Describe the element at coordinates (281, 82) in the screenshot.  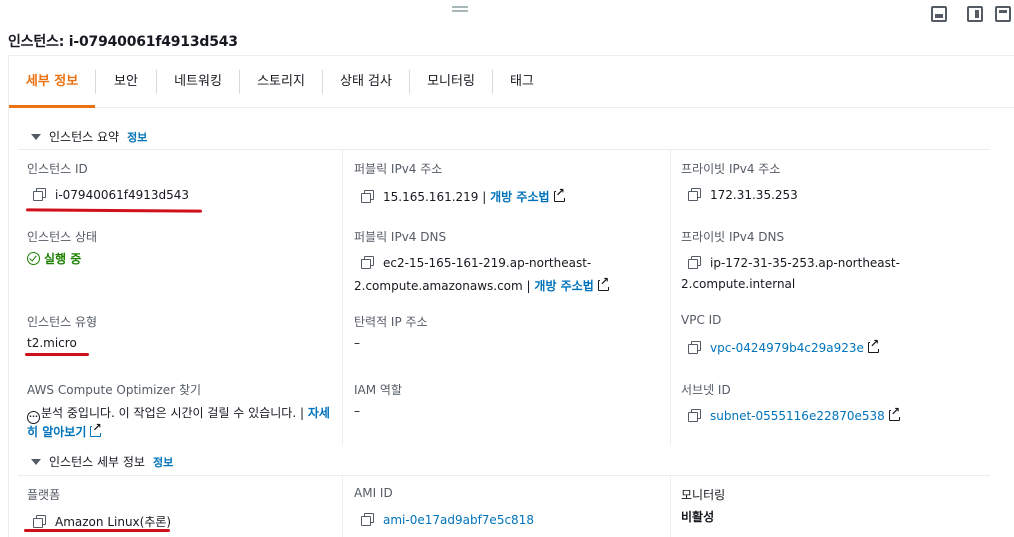
I see `tab-storage: 스토리지` at that location.